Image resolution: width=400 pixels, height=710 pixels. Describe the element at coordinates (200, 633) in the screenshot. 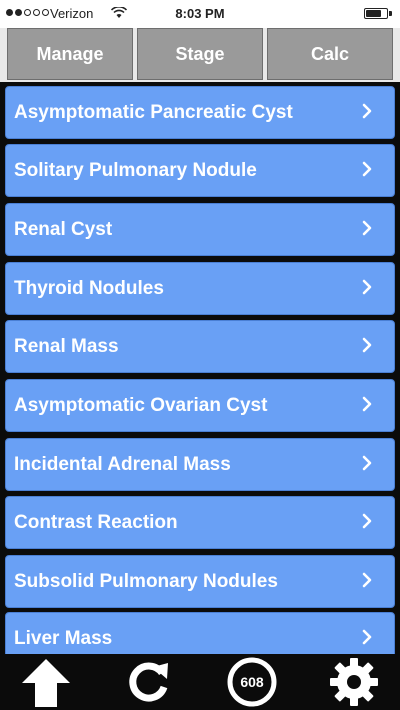

I see `list-item-liver-mass: Liver Mass` at that location.